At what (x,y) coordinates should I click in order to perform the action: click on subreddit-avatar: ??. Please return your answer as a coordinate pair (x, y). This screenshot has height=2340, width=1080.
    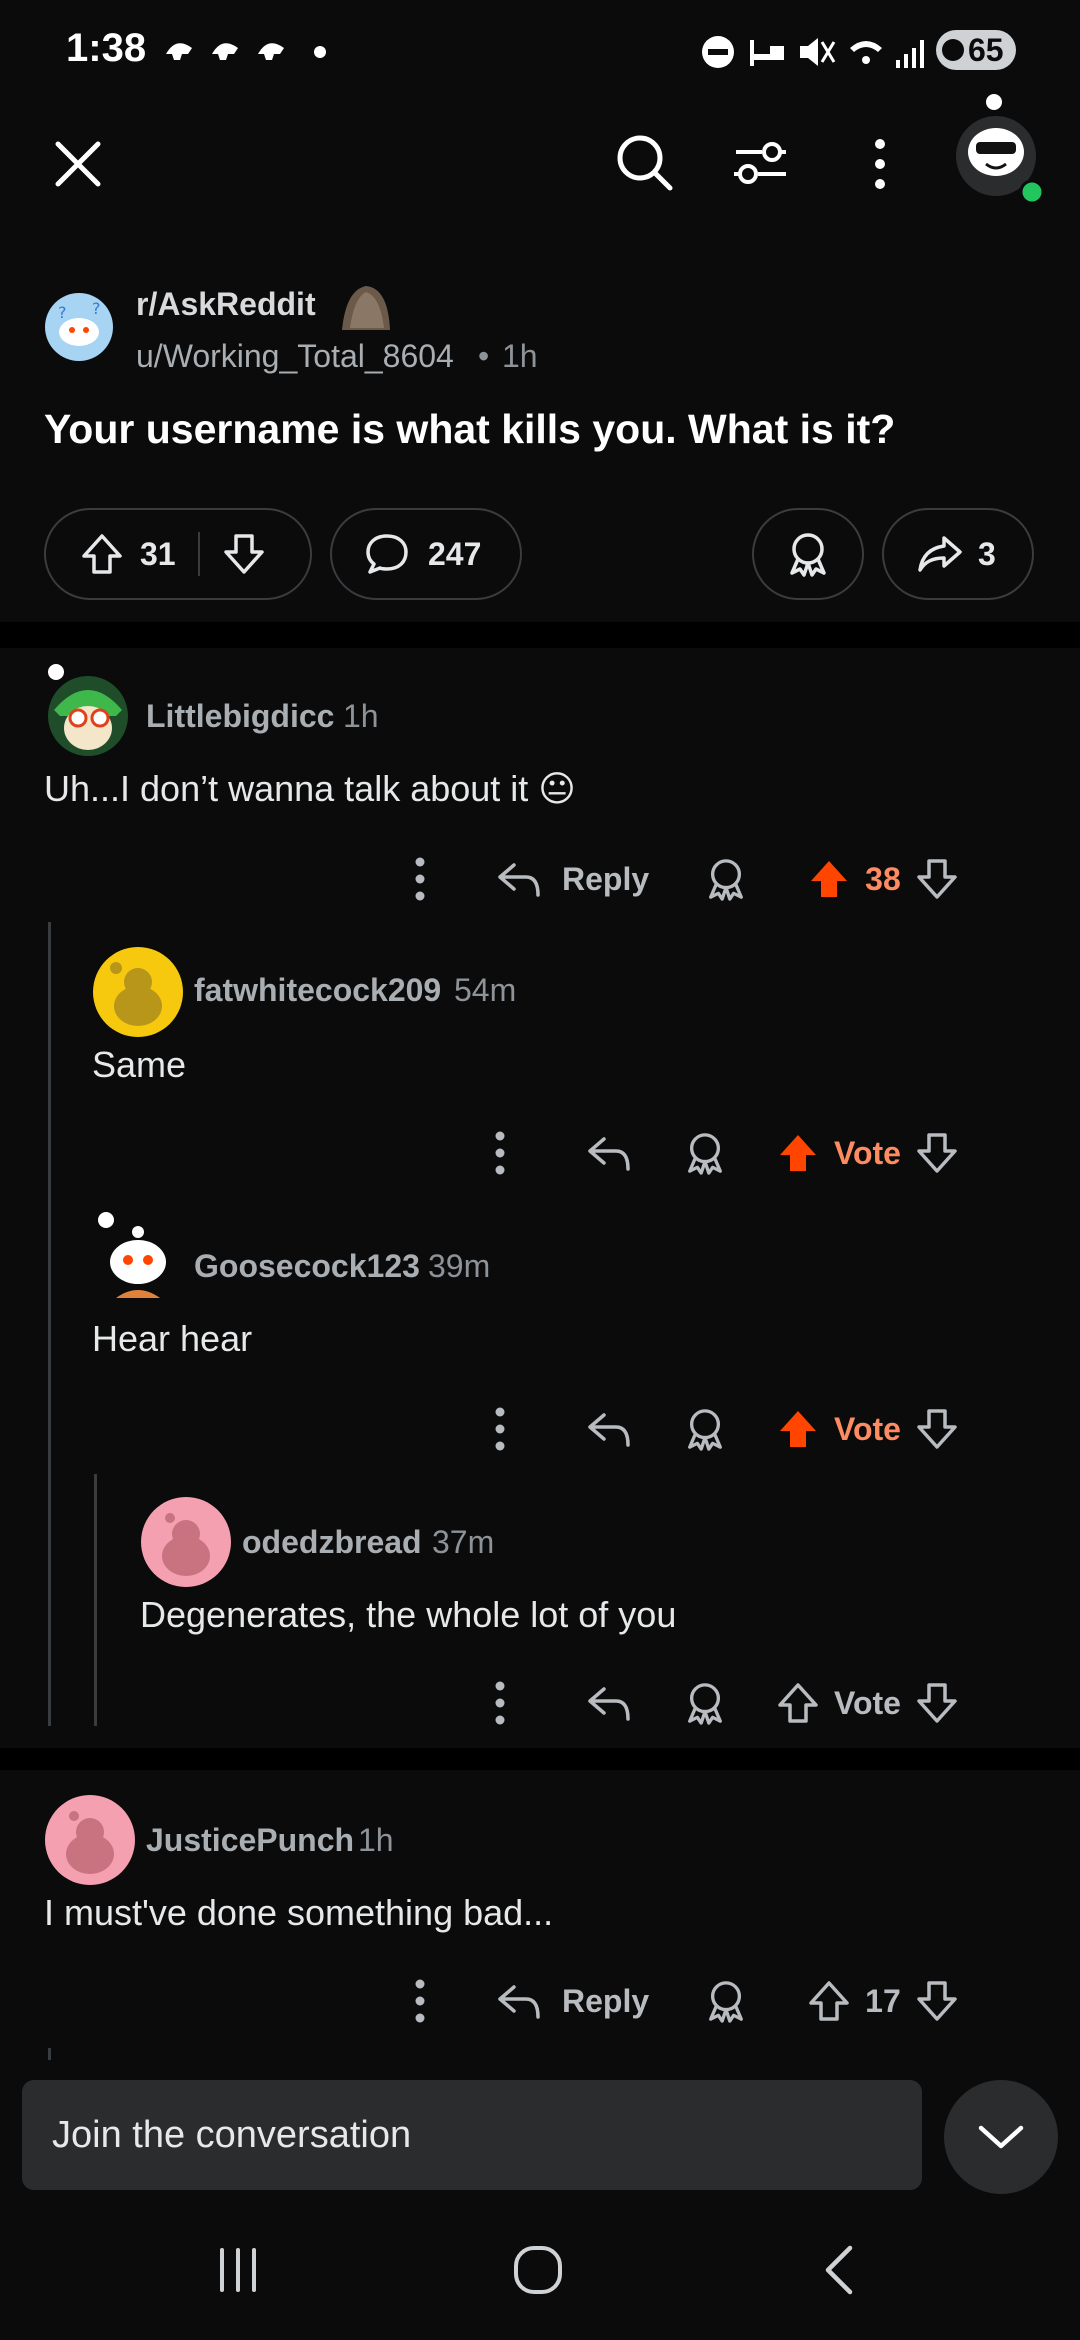
    Looking at the image, I should click on (79, 327).